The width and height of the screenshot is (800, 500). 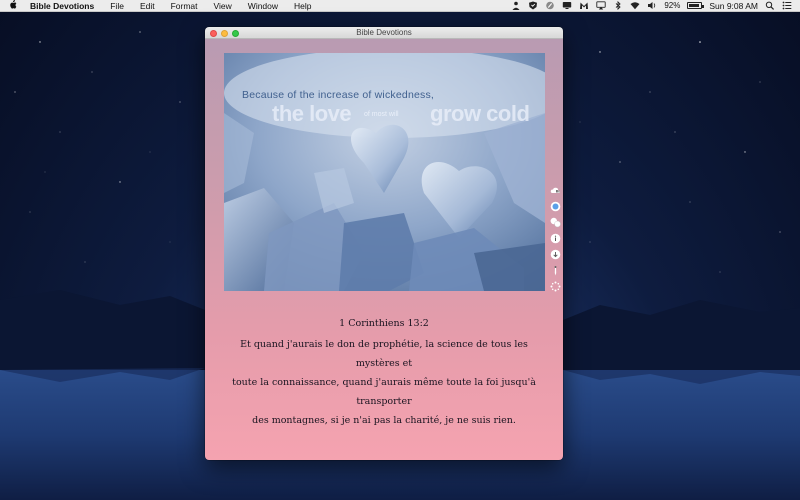 What do you see at coordinates (652, 5) in the screenshot?
I see `volume-icon` at bounding box center [652, 5].